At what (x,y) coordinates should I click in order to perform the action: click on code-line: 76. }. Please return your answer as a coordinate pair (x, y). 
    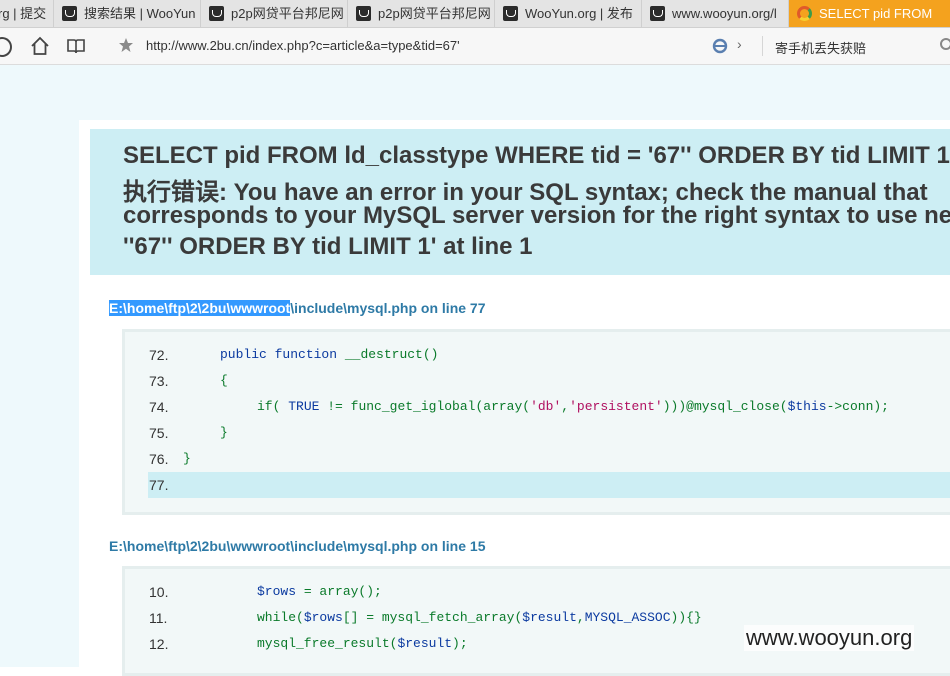
    Looking at the image, I should click on (537, 459).